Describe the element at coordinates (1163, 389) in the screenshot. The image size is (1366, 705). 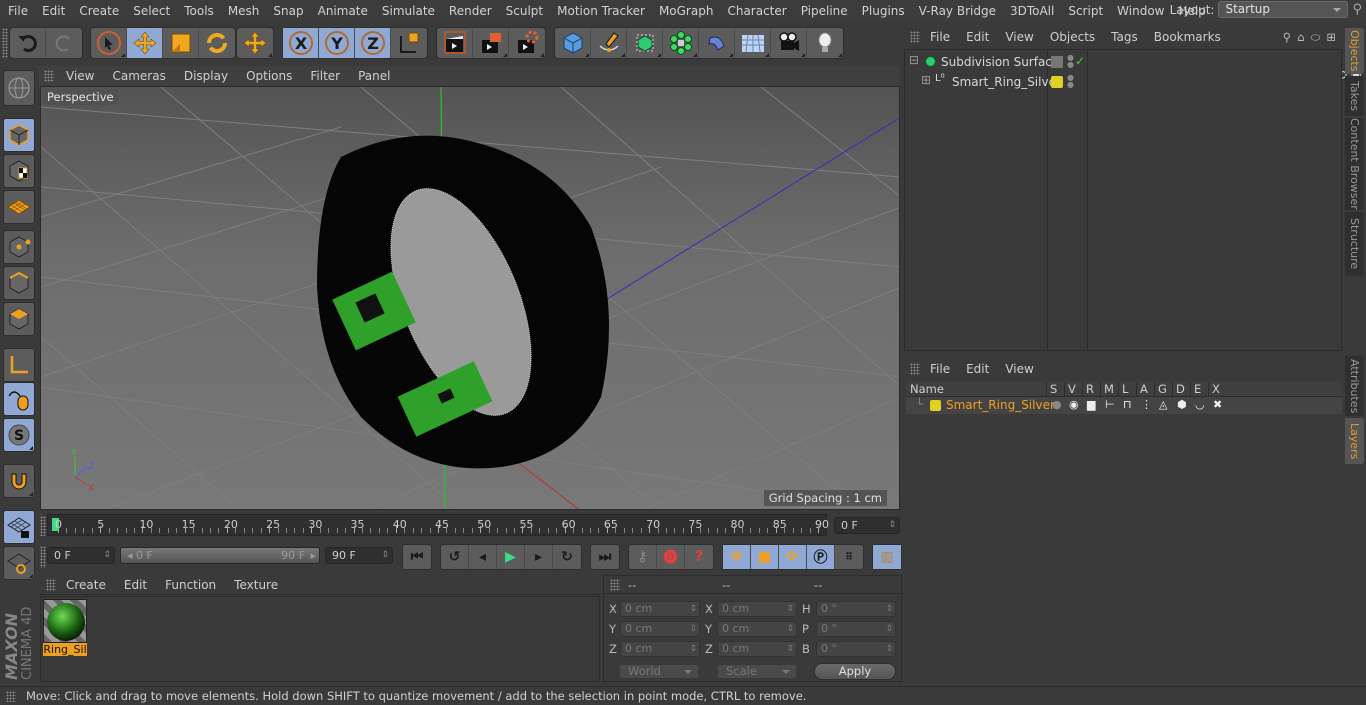
I see `column-generators: G` at that location.